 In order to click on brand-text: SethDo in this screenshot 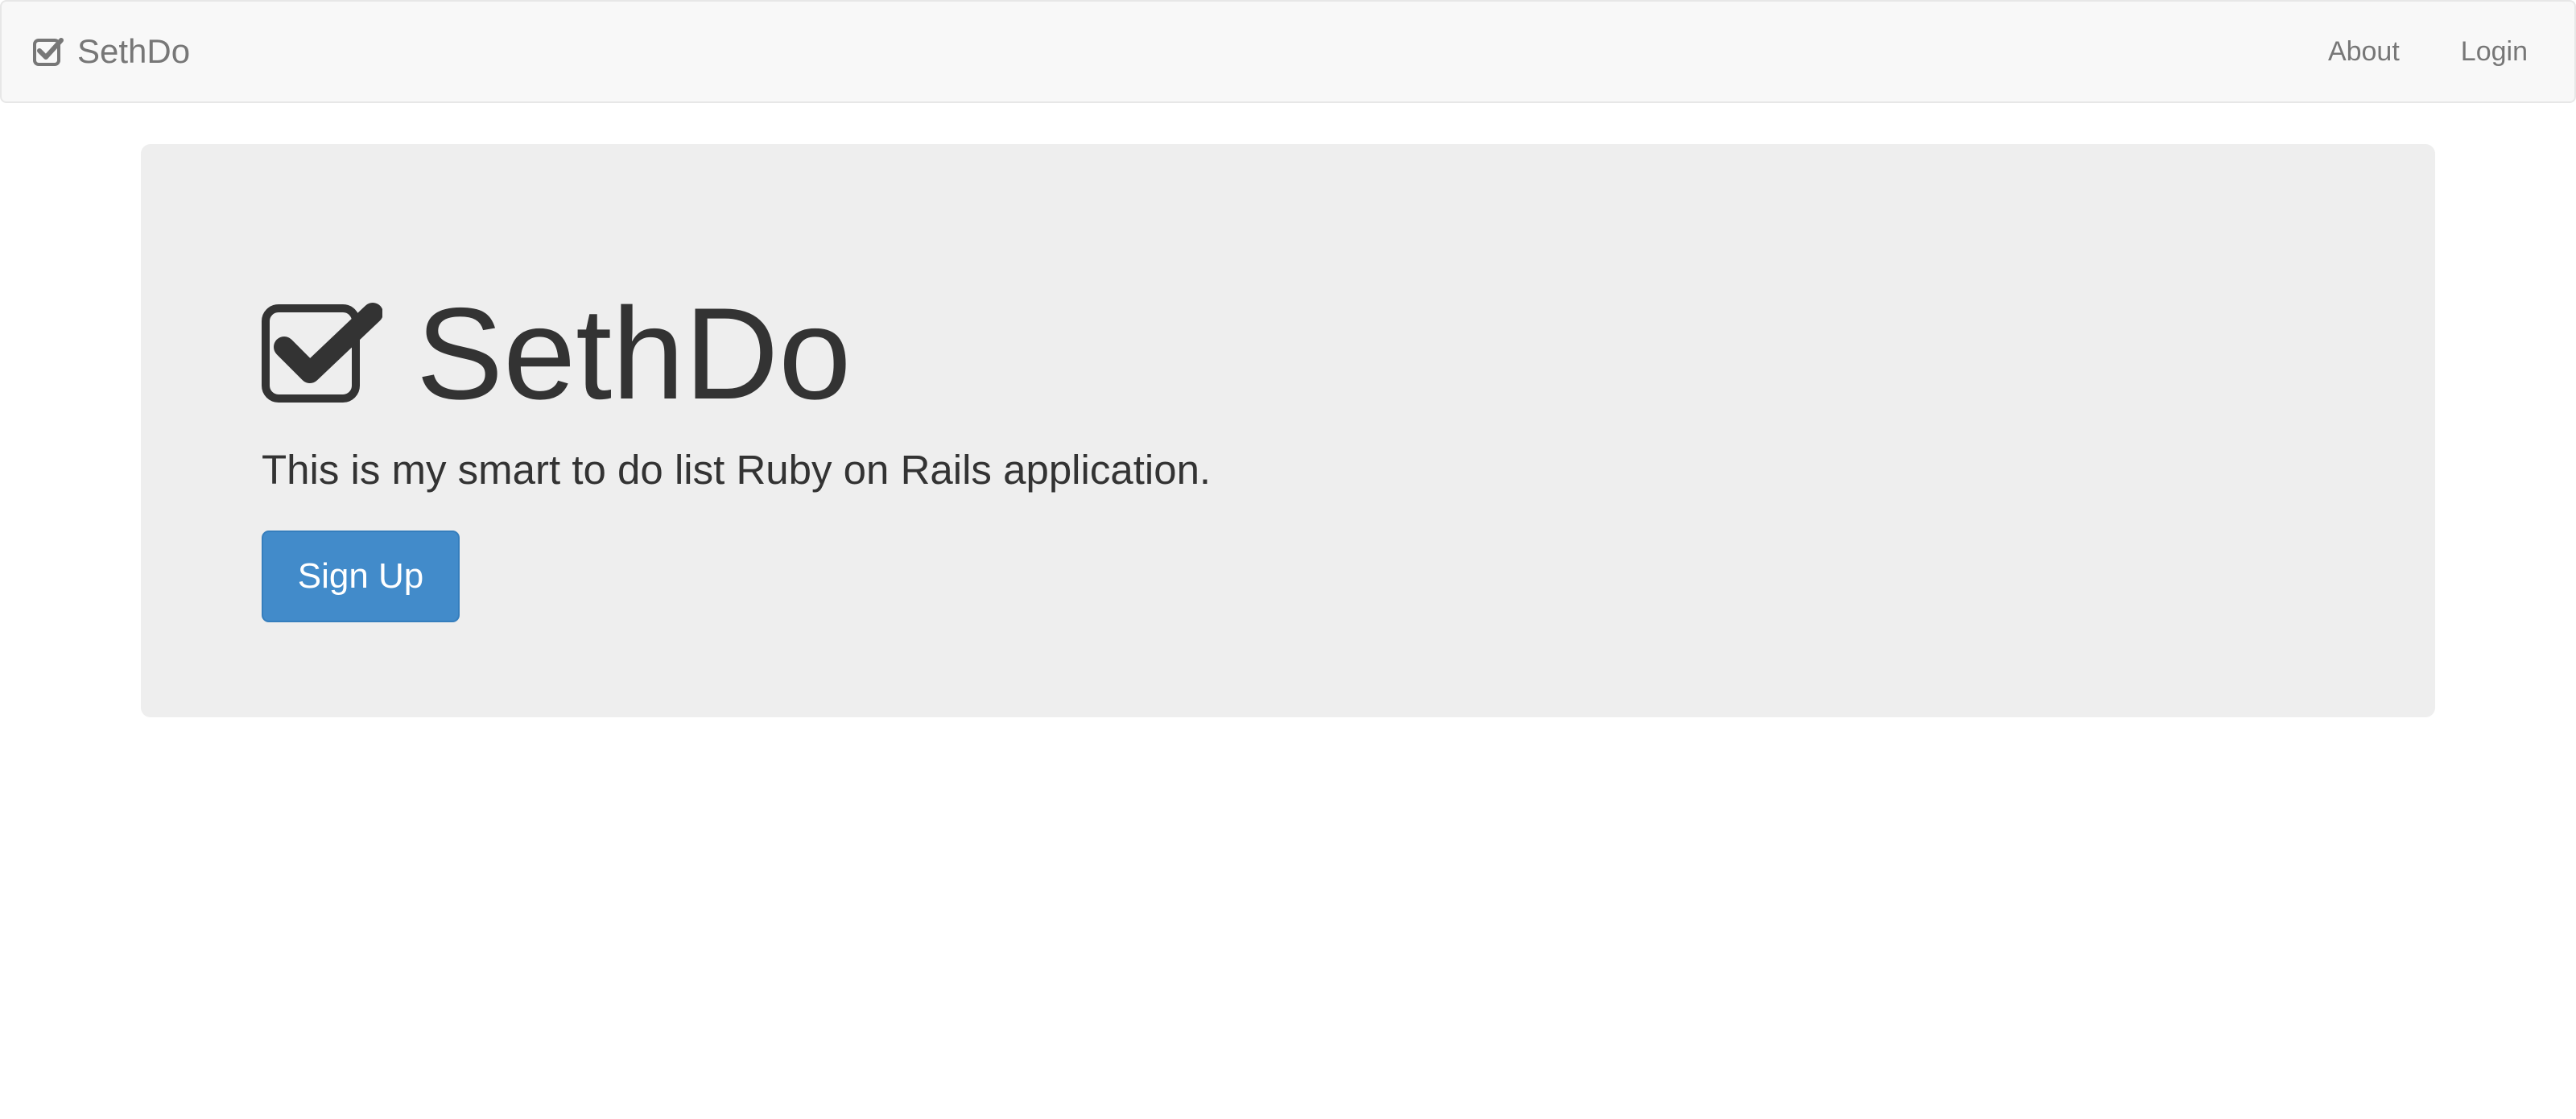, I will do `click(134, 51)`.